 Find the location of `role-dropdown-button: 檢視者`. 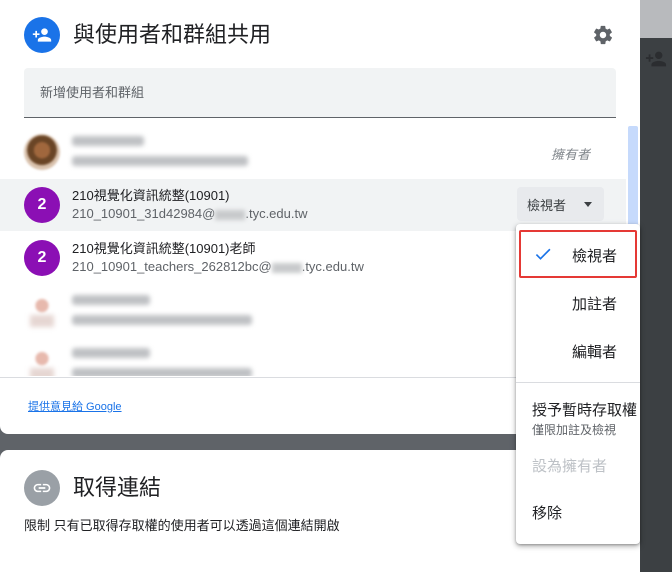

role-dropdown-button: 檢視者 is located at coordinates (560, 204).